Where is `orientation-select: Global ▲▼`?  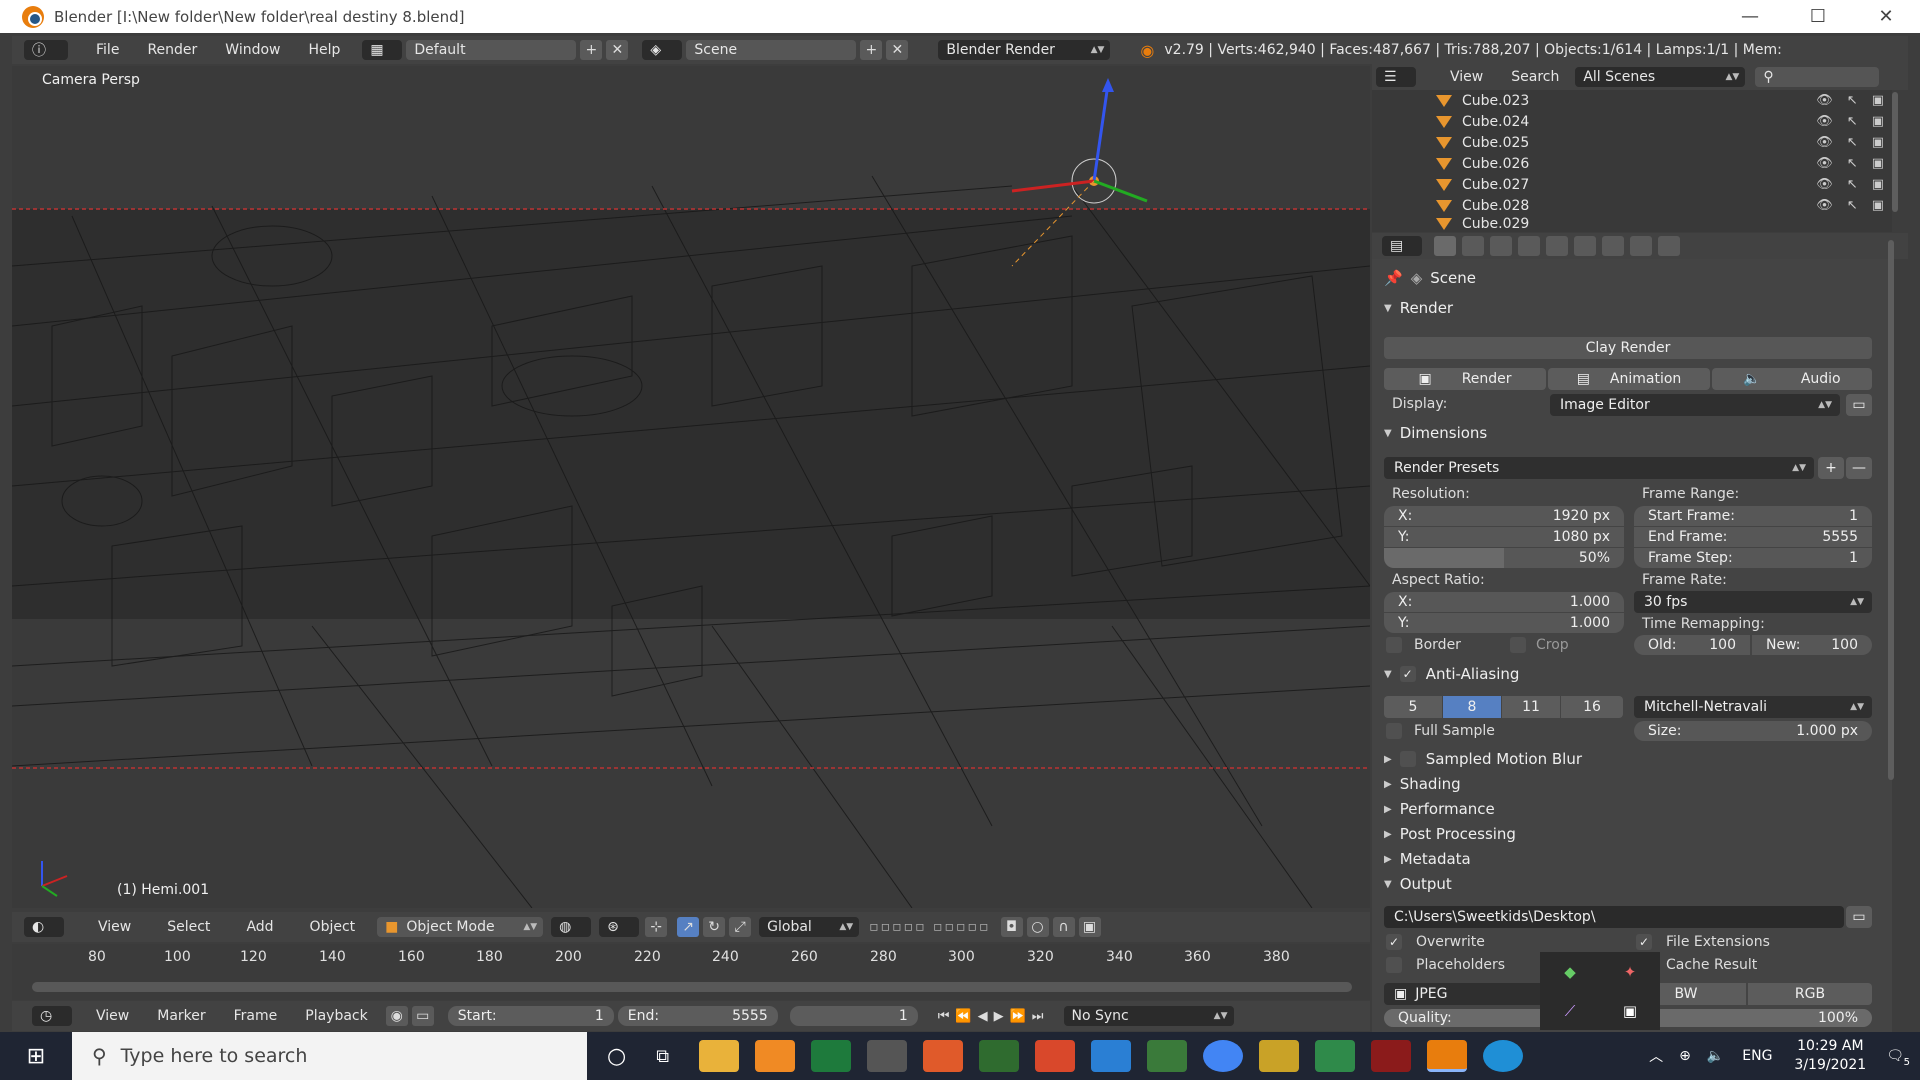
orientation-select: Global ▲▼ is located at coordinates (809, 927).